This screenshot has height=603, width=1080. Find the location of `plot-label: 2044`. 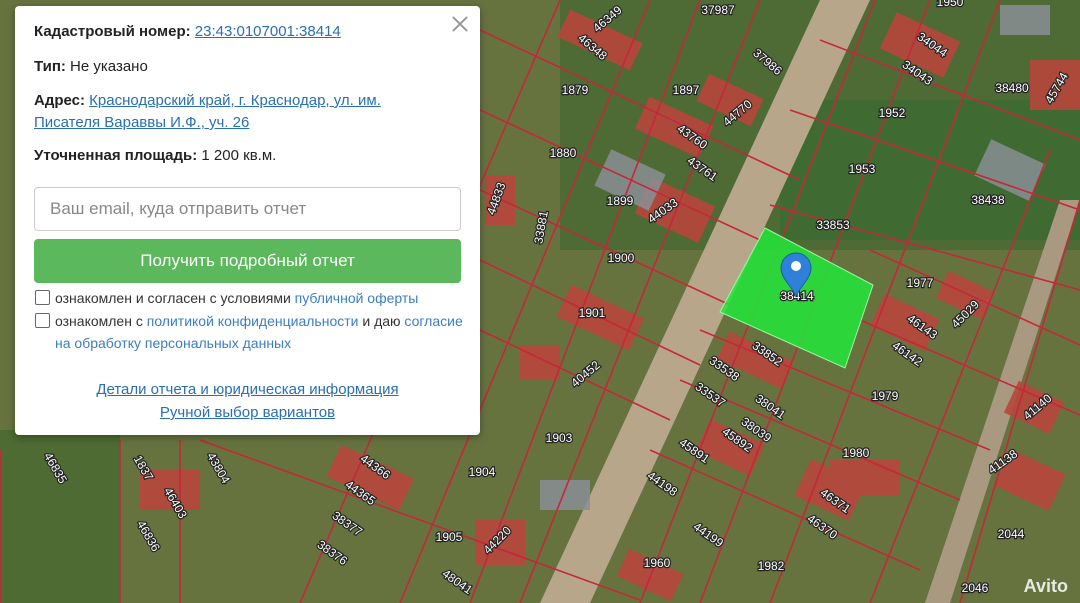

plot-label: 2044 is located at coordinates (1011, 534).